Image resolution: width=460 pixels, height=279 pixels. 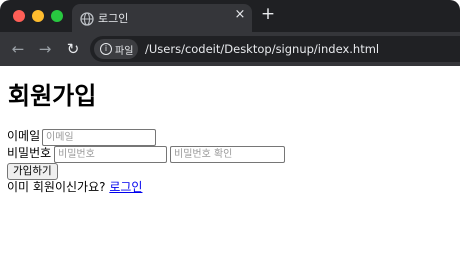 I want to click on password-label: 비밀번호, so click(x=29, y=153).